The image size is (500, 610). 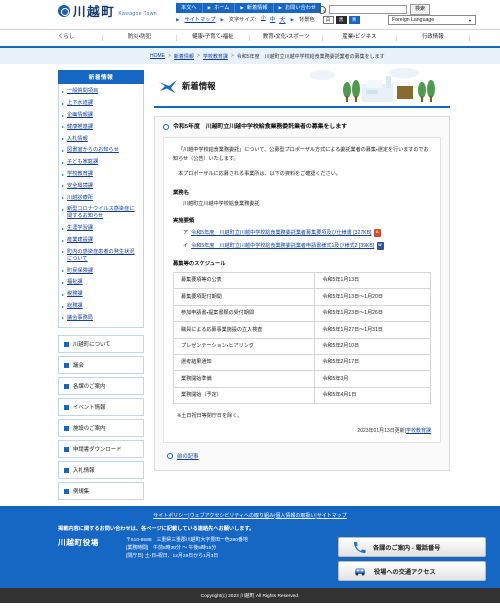 What do you see at coordinates (358, 37) in the screenshot?
I see `gnav-item-sangyou: 産業・ビジネス` at bounding box center [358, 37].